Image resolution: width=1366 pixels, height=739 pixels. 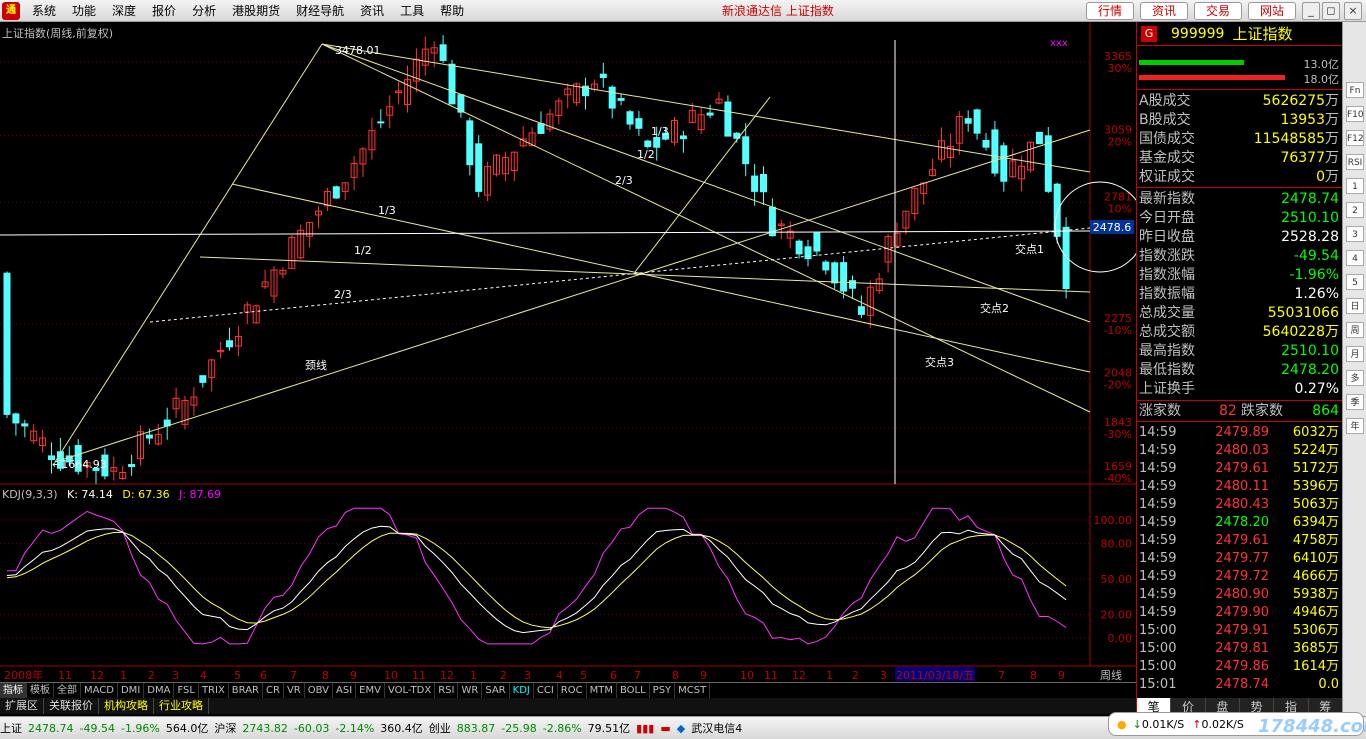 I want to click on indicator-tab-13: EMV, so click(x=370, y=690).